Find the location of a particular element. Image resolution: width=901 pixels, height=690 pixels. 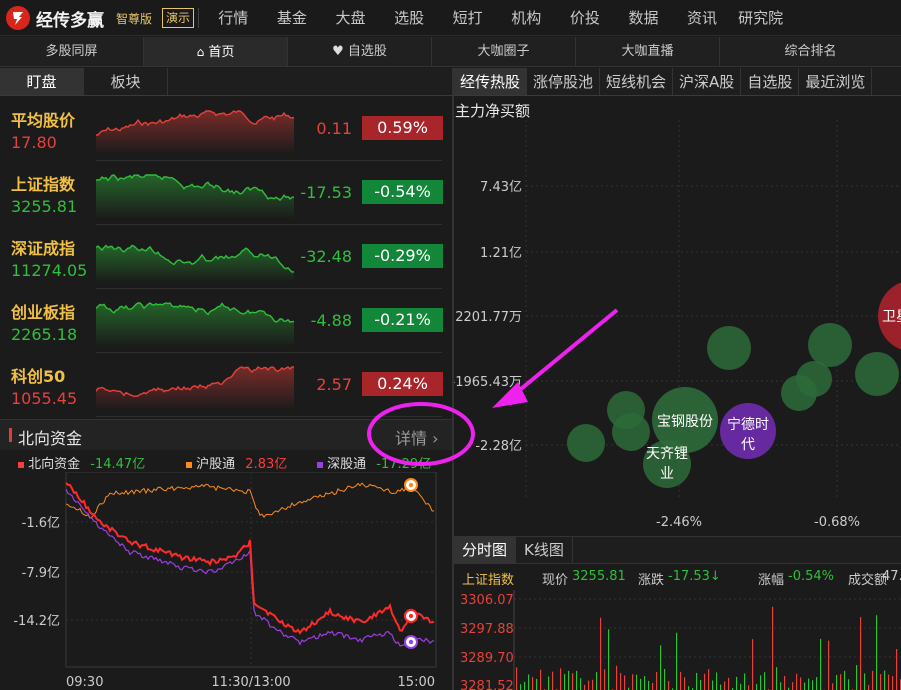

bubble-label: 宁德时 is located at coordinates (748, 424).